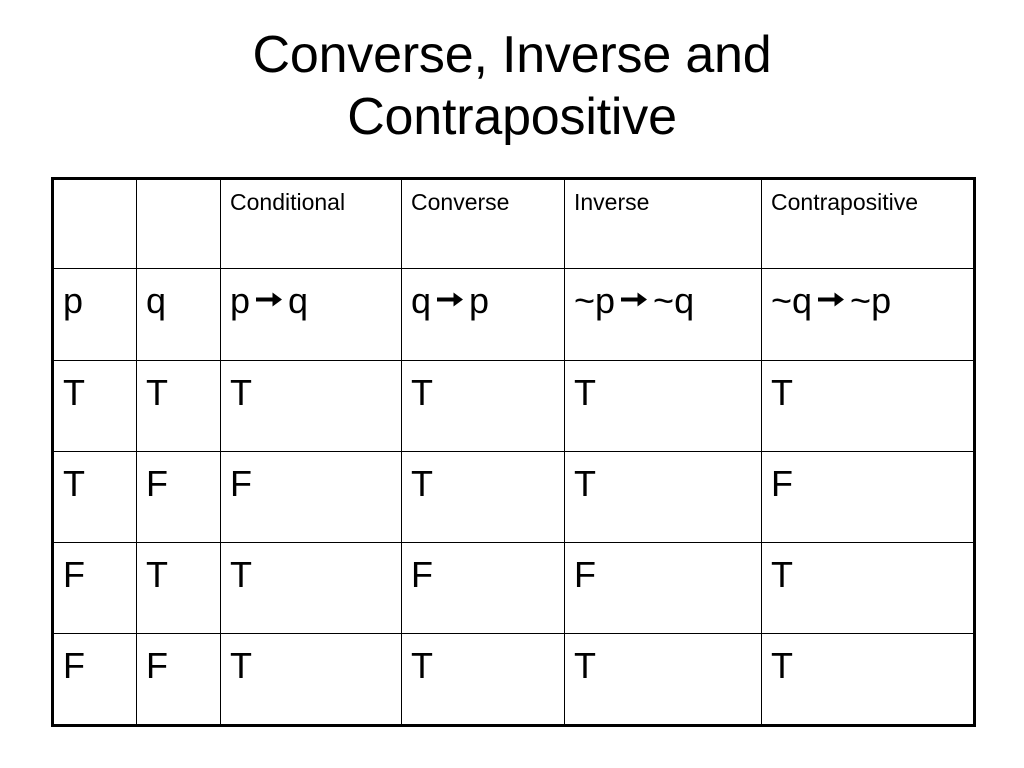 This screenshot has height=768, width=1024. Describe the element at coordinates (868, 497) in the screenshot. I see `cell-contrapositive: F` at that location.